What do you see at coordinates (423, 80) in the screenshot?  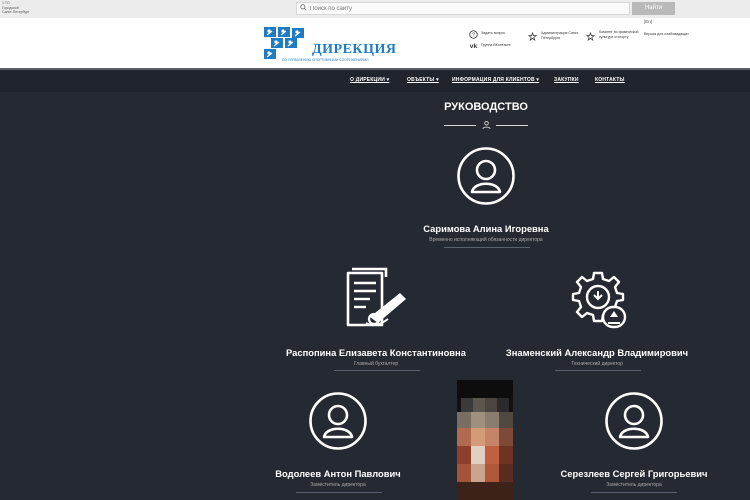 I see `nav-item-objects: ОБЪЕКТЫ ▾` at bounding box center [423, 80].